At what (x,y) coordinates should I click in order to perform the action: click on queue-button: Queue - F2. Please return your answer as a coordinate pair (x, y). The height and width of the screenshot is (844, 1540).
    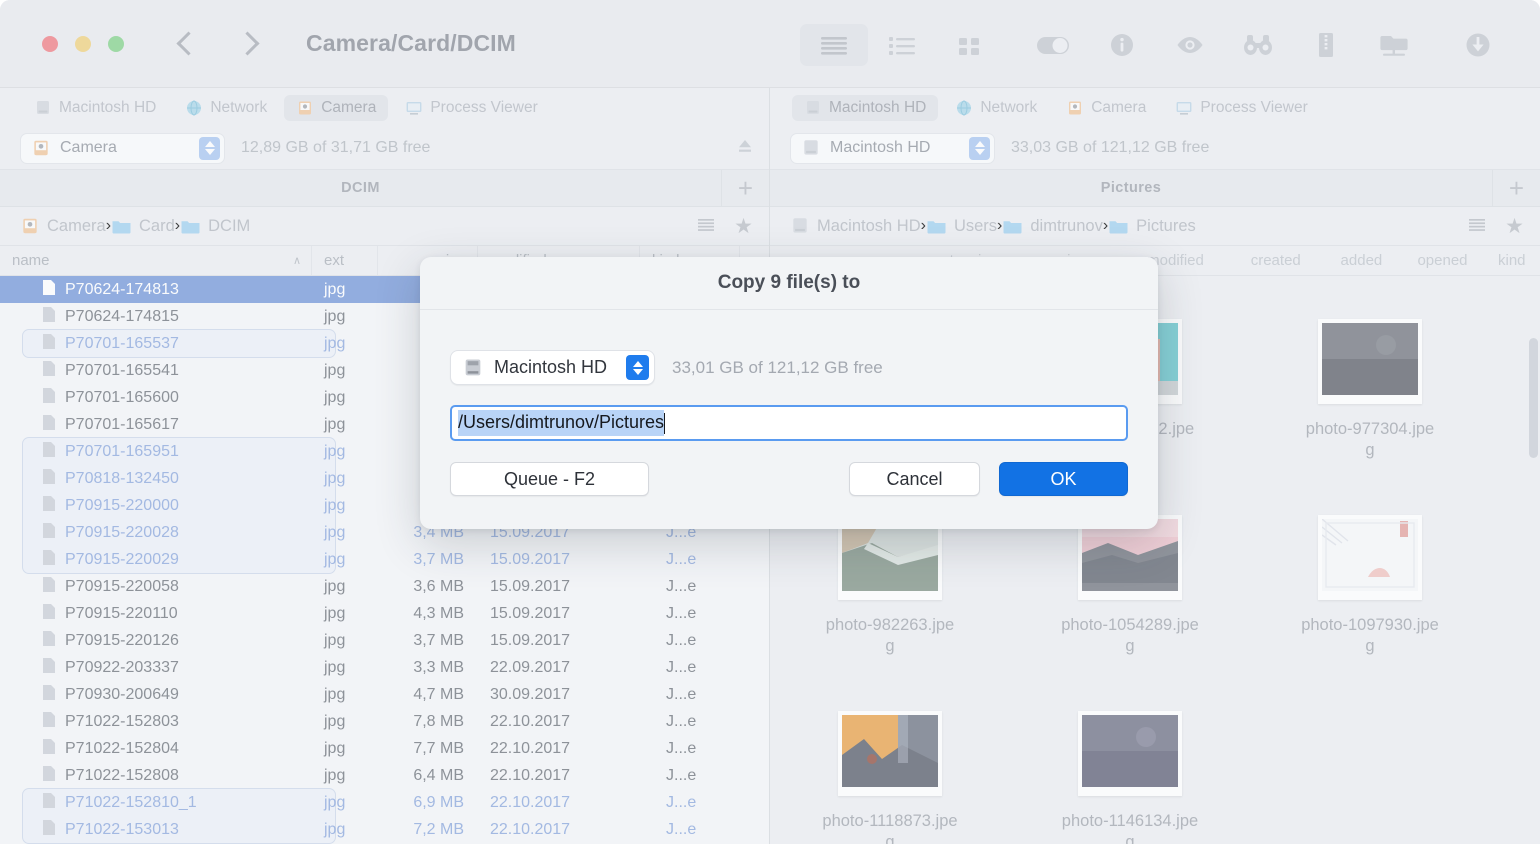
    Looking at the image, I should click on (549, 479).